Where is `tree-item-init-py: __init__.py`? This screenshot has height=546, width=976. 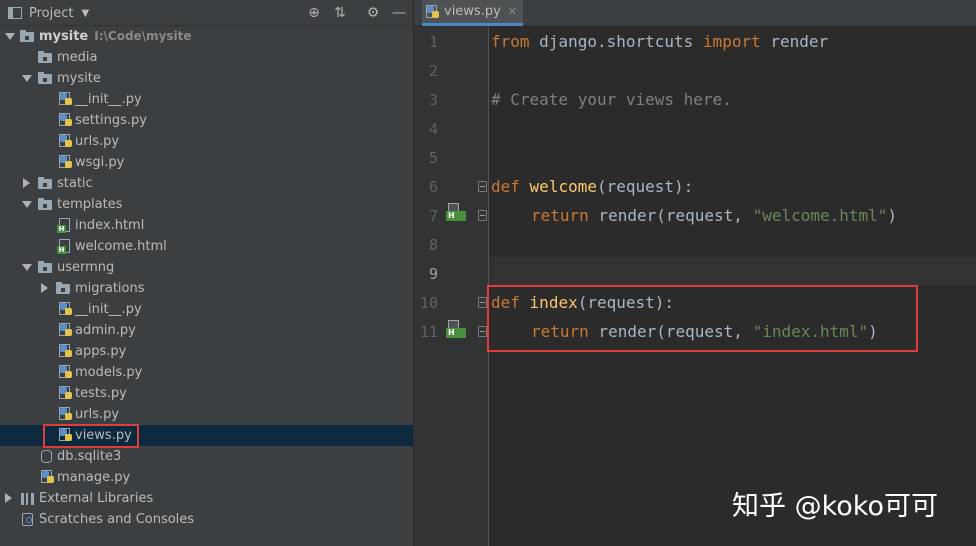 tree-item-init-py: __init__.py is located at coordinates (206, 99).